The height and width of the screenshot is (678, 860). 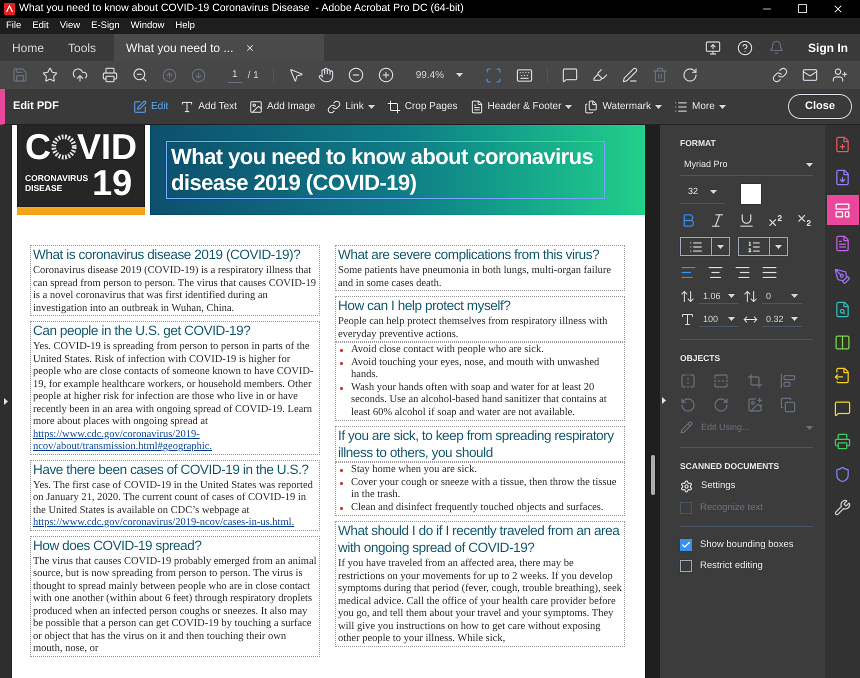 What do you see at coordinates (105, 26) in the screenshot?
I see `menu-item: E-Sign` at bounding box center [105, 26].